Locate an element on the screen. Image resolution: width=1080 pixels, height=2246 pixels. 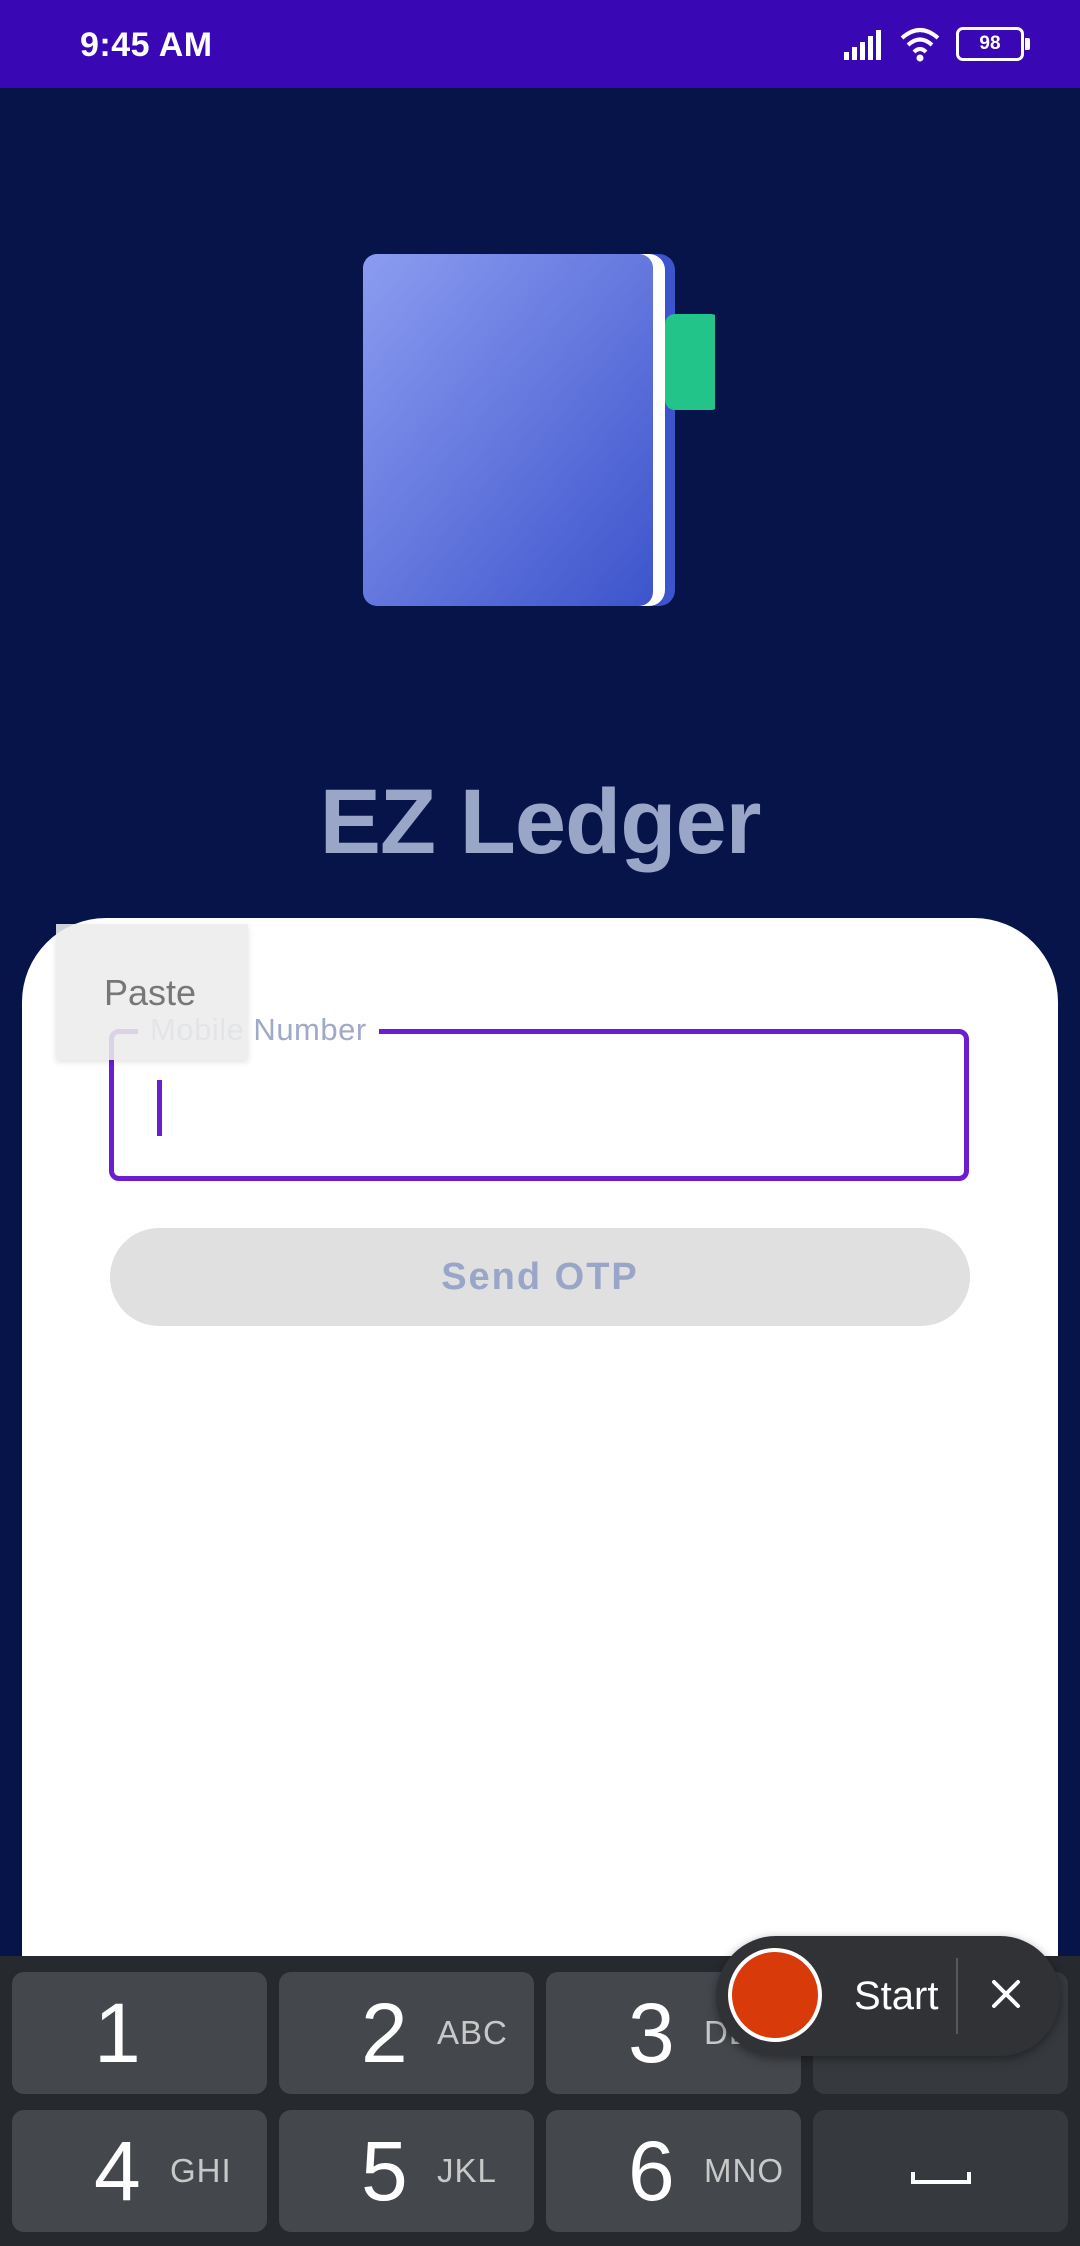
battery-icon: 98 is located at coordinates (993, 44).